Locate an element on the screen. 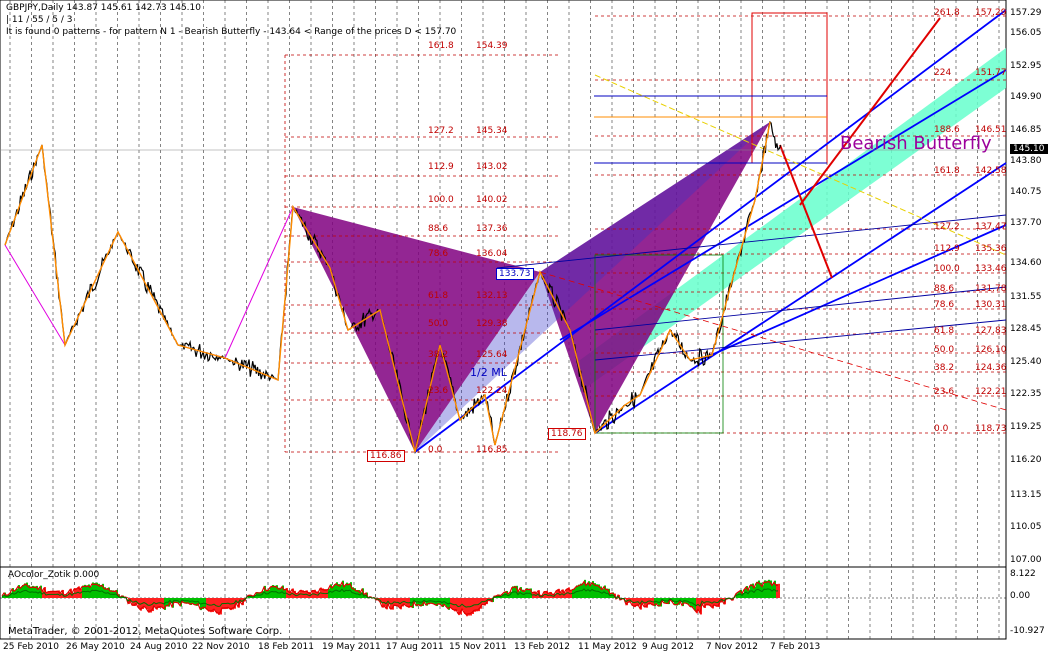 The height and width of the screenshot is (655, 1048). price-axis-label: 143.80 is located at coordinates (1026, 161).